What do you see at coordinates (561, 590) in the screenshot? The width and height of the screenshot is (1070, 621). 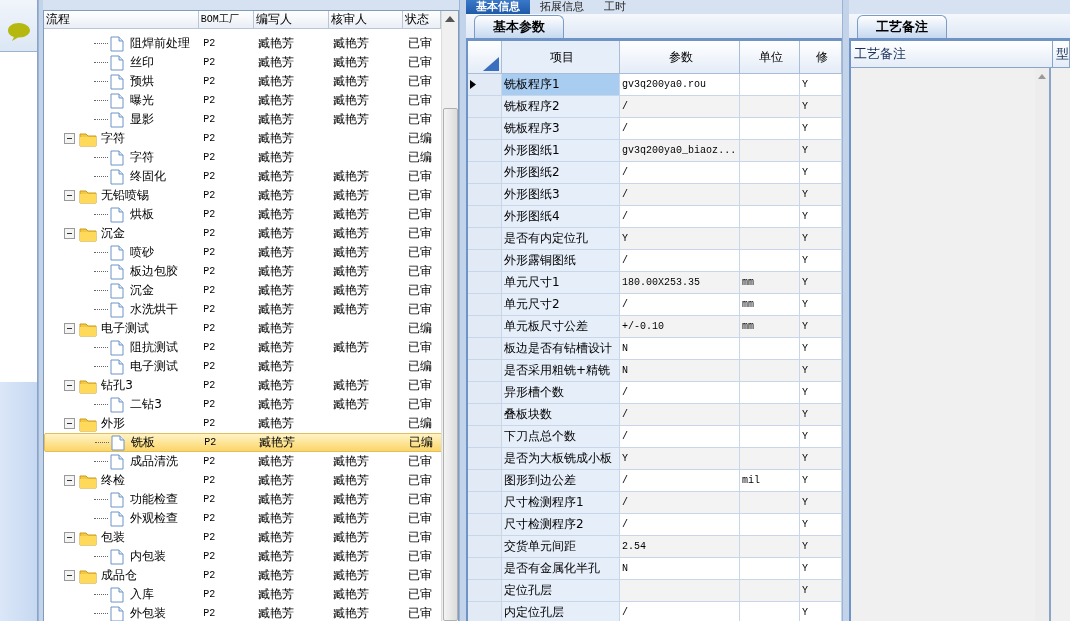 I see `item-cell: 定位孔层` at bounding box center [561, 590].